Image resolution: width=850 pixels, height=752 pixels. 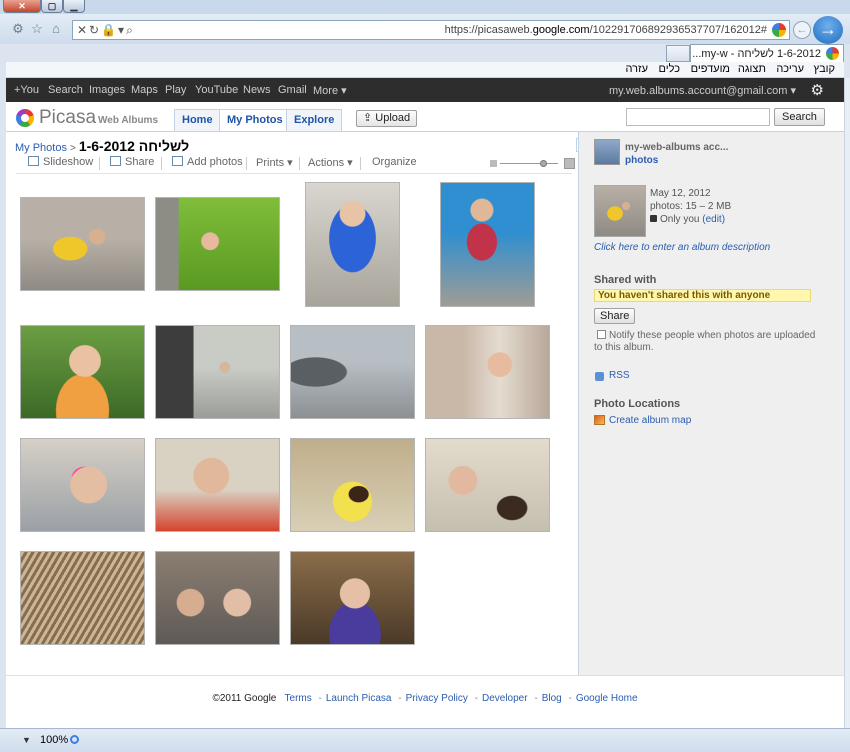 What do you see at coordinates (52, 6) in the screenshot?
I see `maximize-window-button: ▢` at bounding box center [52, 6].